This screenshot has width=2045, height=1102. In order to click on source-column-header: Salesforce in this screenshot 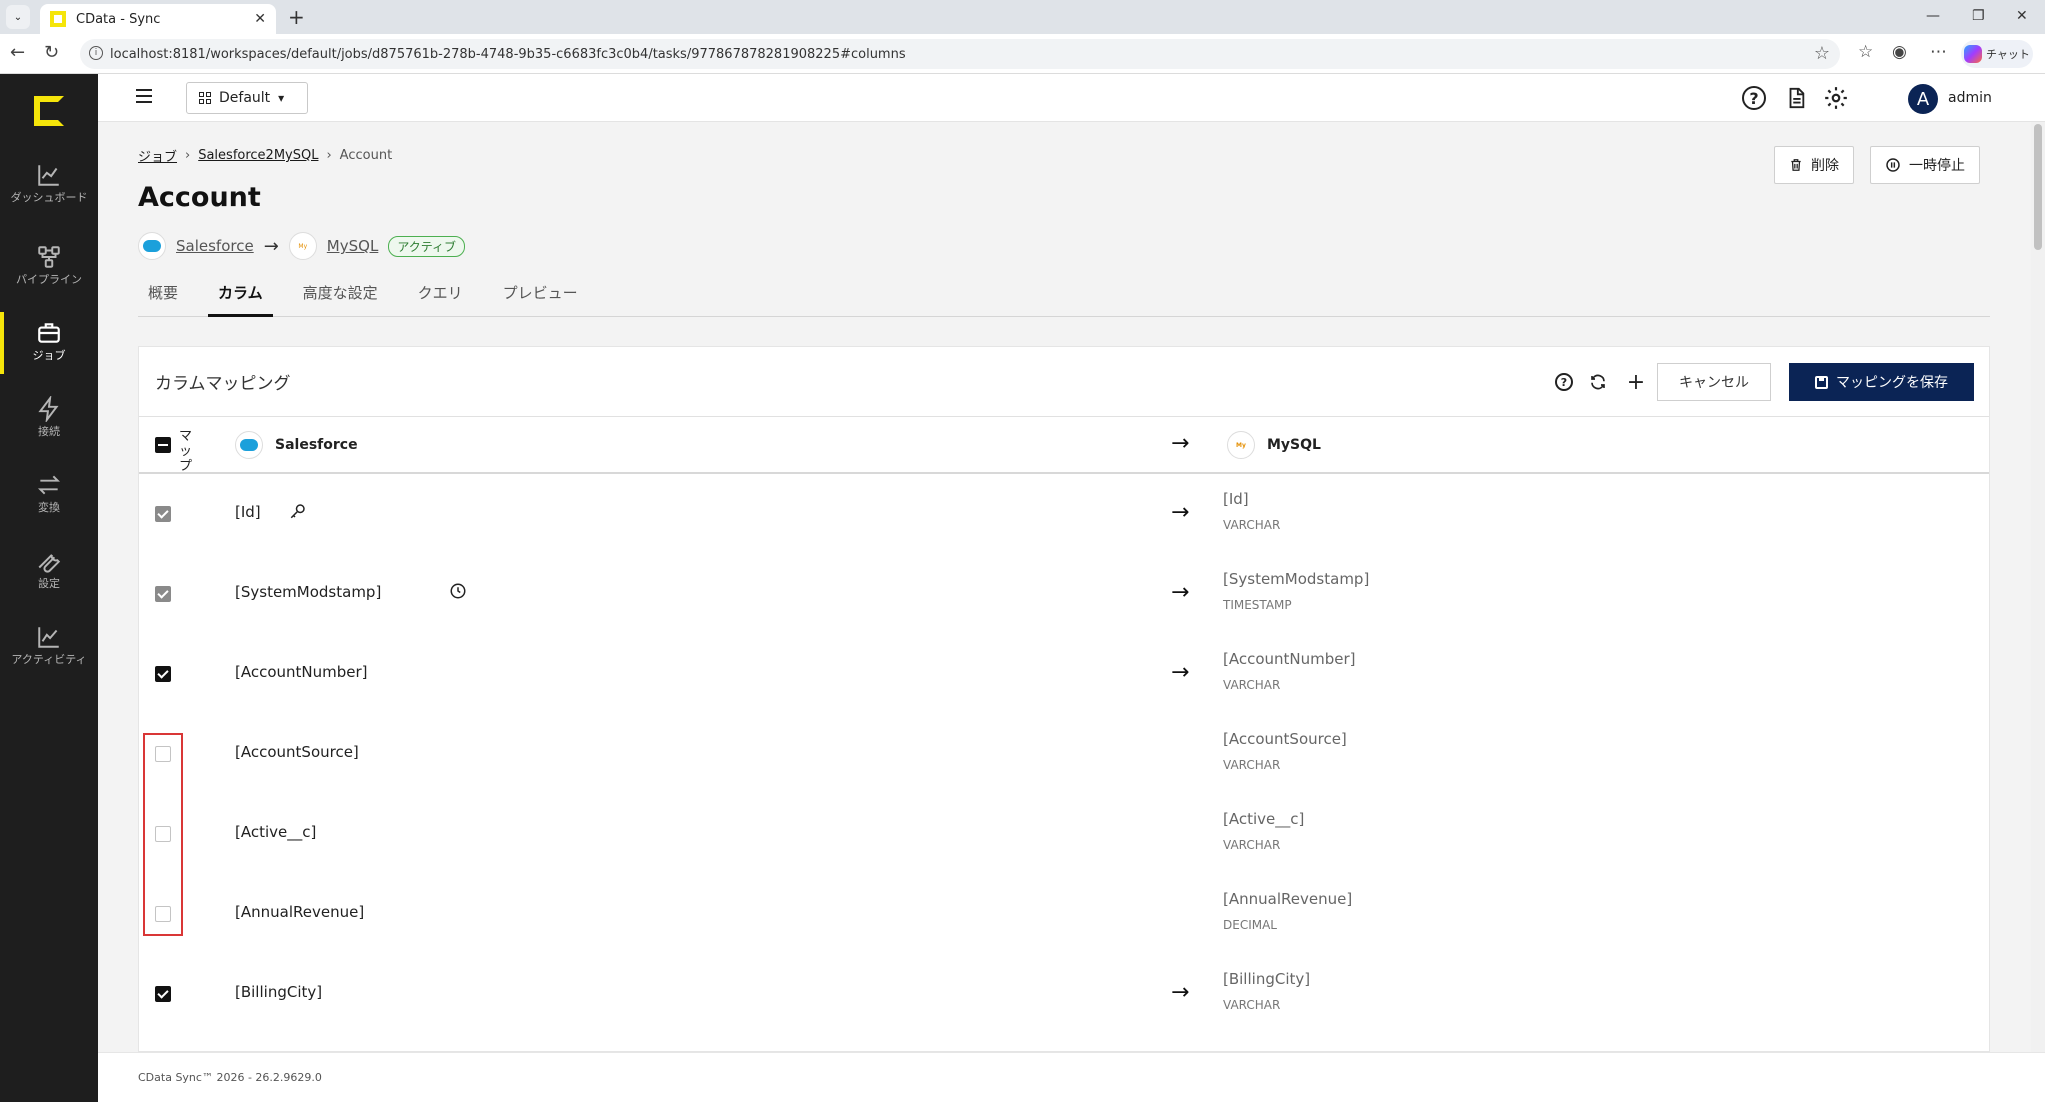, I will do `click(296, 445)`.